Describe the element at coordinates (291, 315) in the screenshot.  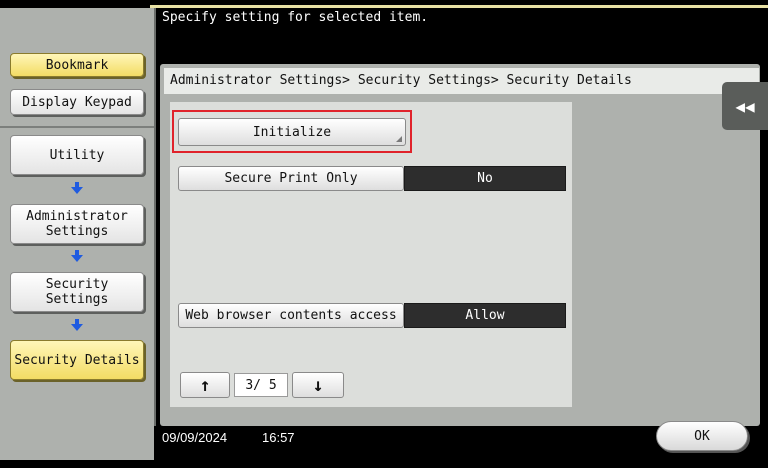
I see `web-browser-contents-access-button: Web browser contents access` at that location.